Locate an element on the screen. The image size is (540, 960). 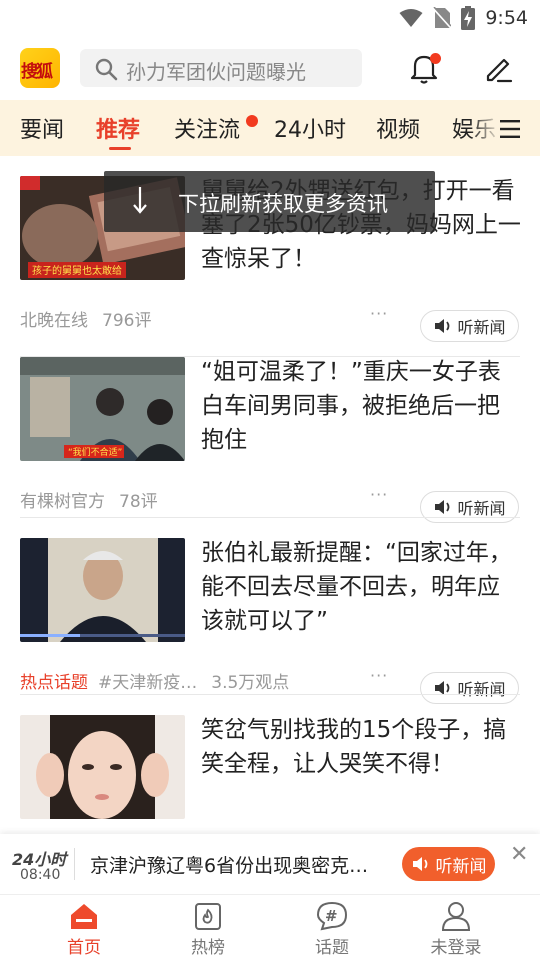
refresh-toast: 下拉刷新获取更多资讯 is located at coordinates (269, 201).